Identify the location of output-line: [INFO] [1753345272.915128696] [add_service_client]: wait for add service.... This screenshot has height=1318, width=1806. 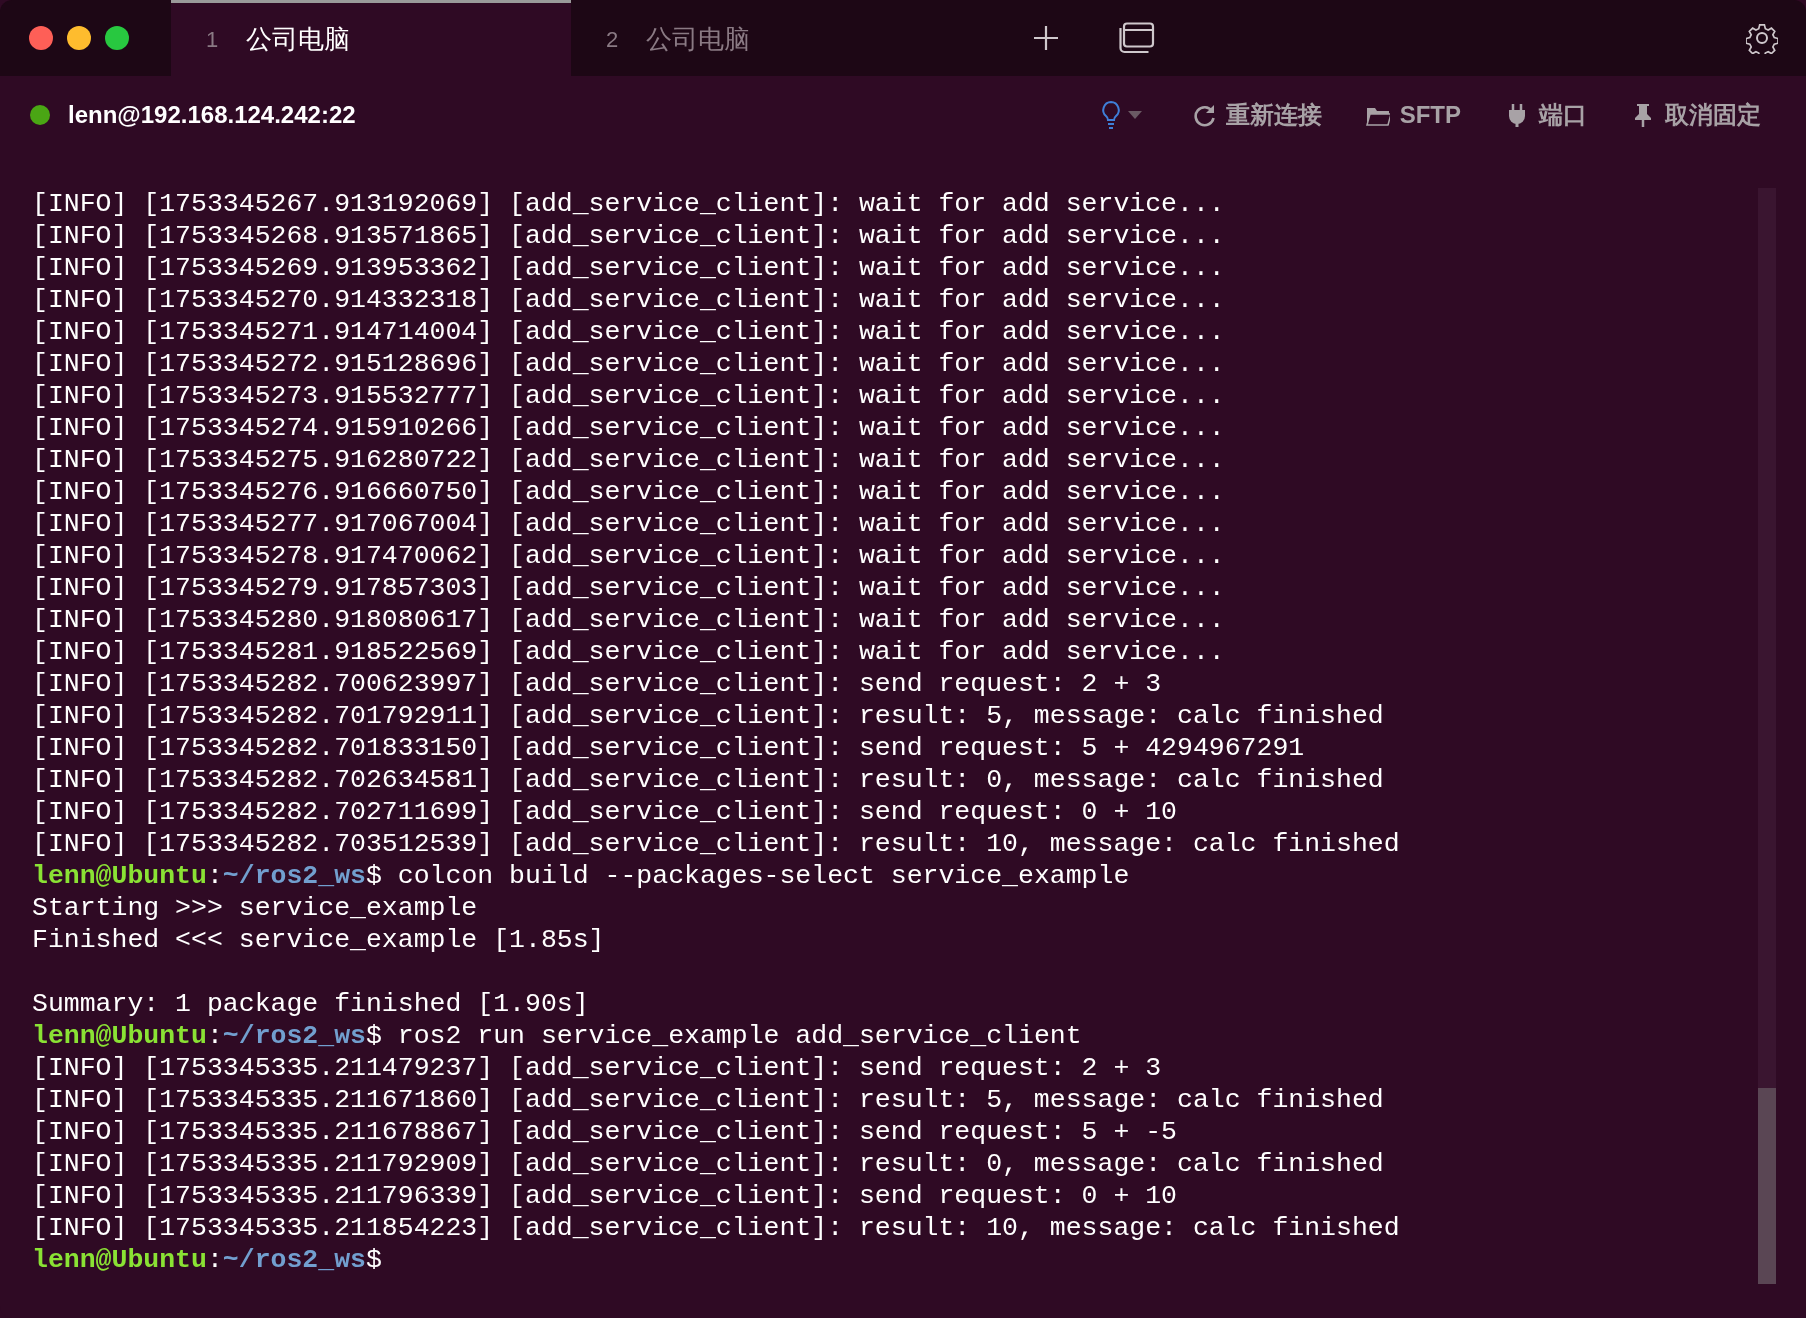
(628, 364).